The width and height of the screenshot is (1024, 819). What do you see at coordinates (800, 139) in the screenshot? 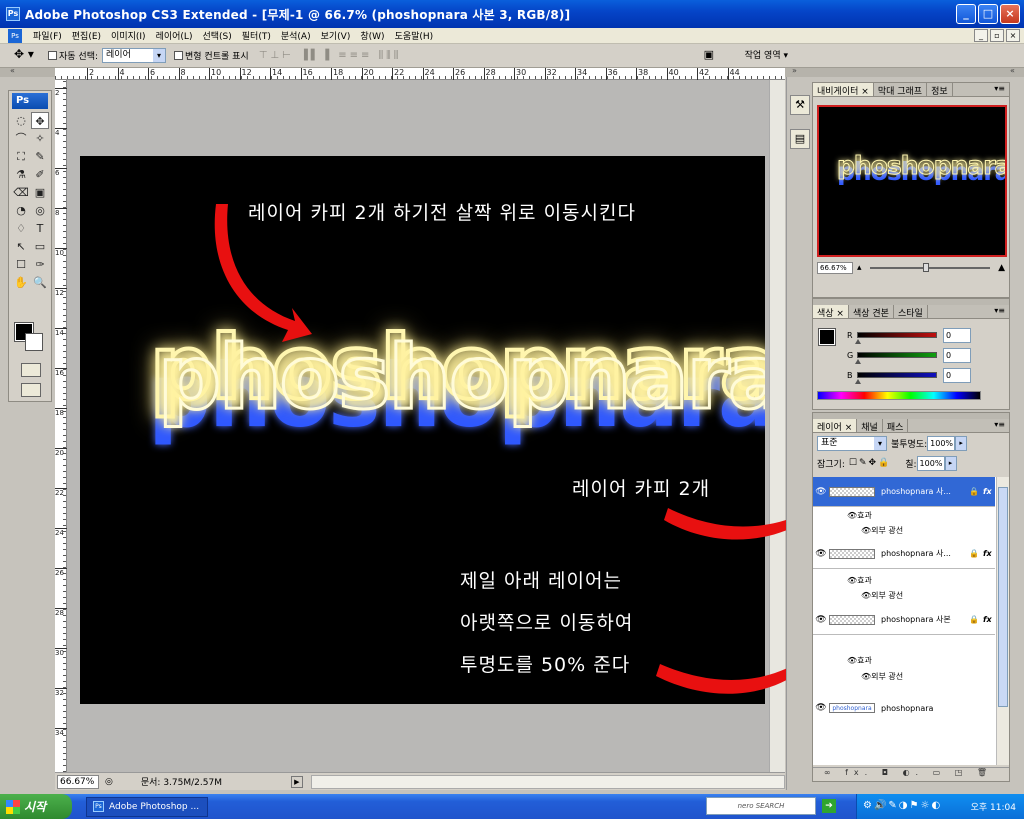
I see `layer-comps-icon: ▤` at bounding box center [800, 139].